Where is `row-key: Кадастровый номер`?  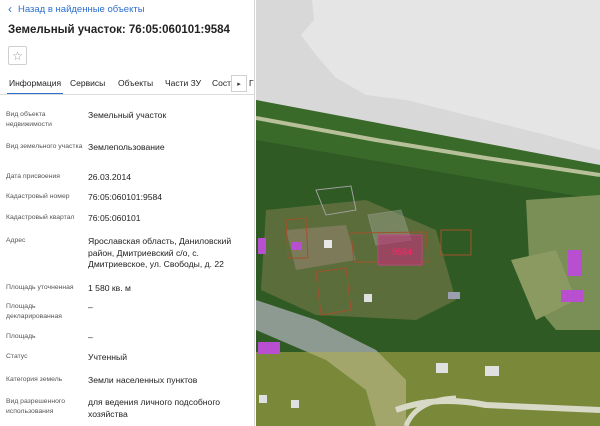
row-key: Кадастровый номер is located at coordinates (38, 196).